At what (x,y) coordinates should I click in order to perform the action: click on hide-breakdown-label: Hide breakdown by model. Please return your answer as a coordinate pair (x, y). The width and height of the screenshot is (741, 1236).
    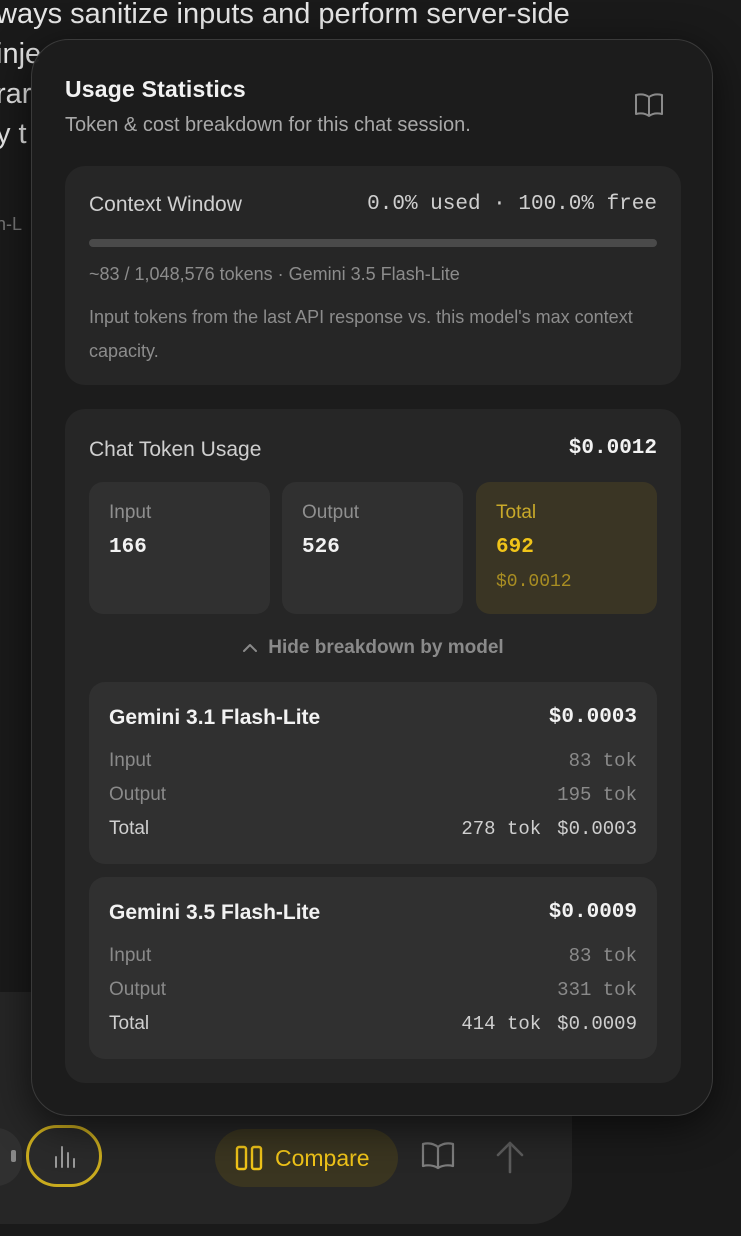
    Looking at the image, I should click on (386, 647).